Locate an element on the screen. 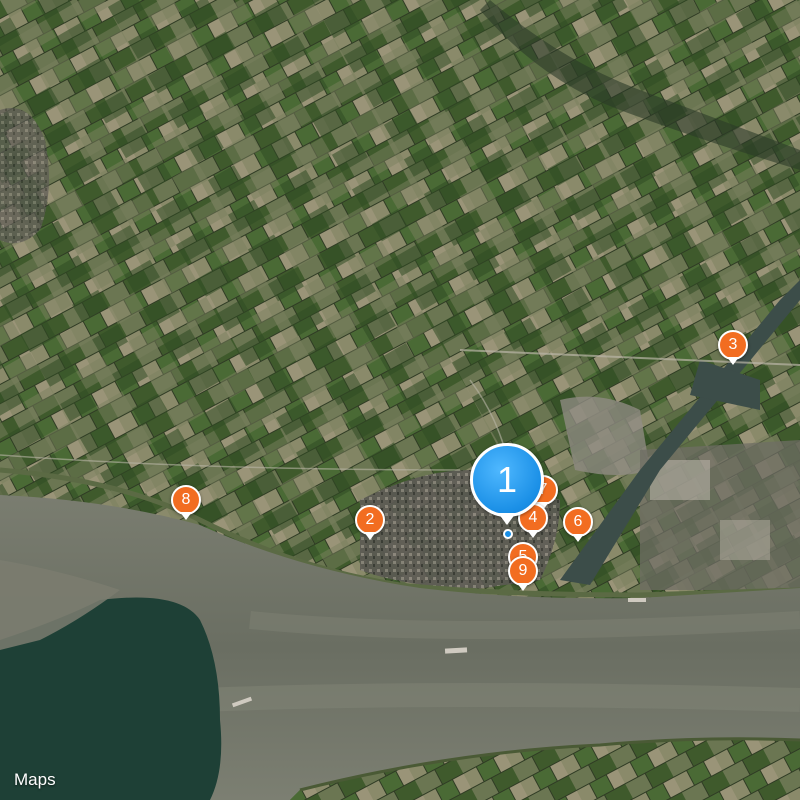 The width and height of the screenshot is (800, 800). map-marker-6: 6 is located at coordinates (578, 527).